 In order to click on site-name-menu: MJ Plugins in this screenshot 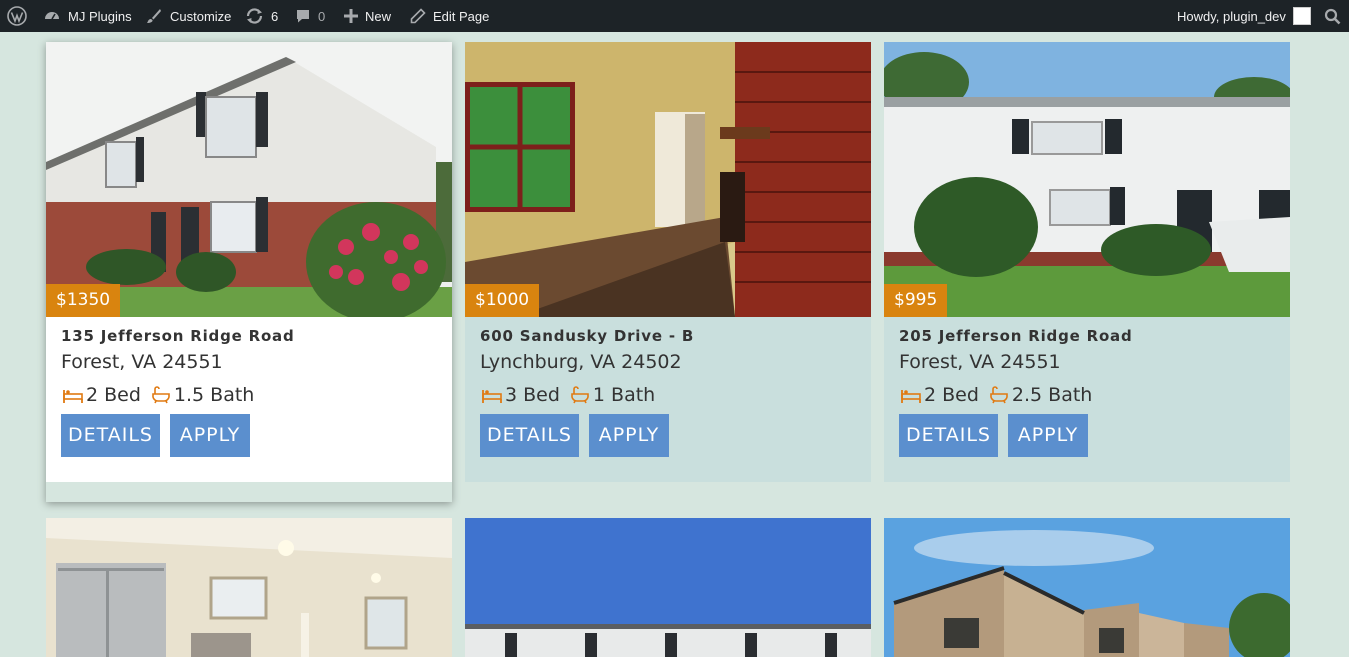, I will do `click(87, 16)`.